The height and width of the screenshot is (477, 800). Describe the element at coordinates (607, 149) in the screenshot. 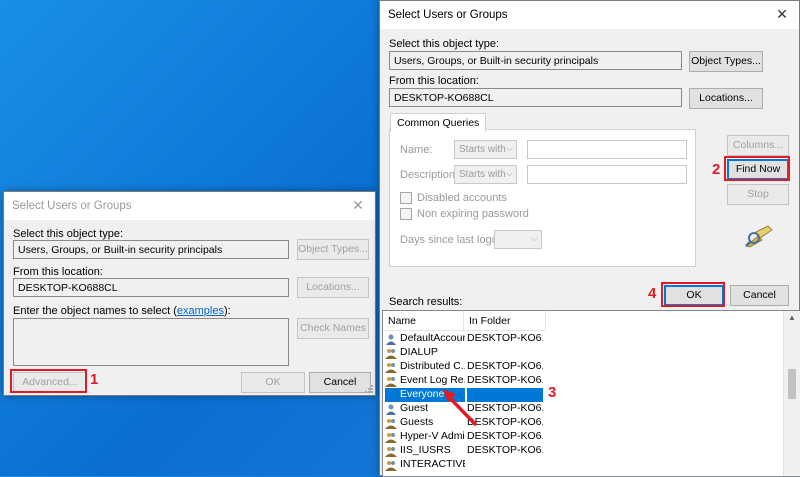

I see `name-input` at that location.